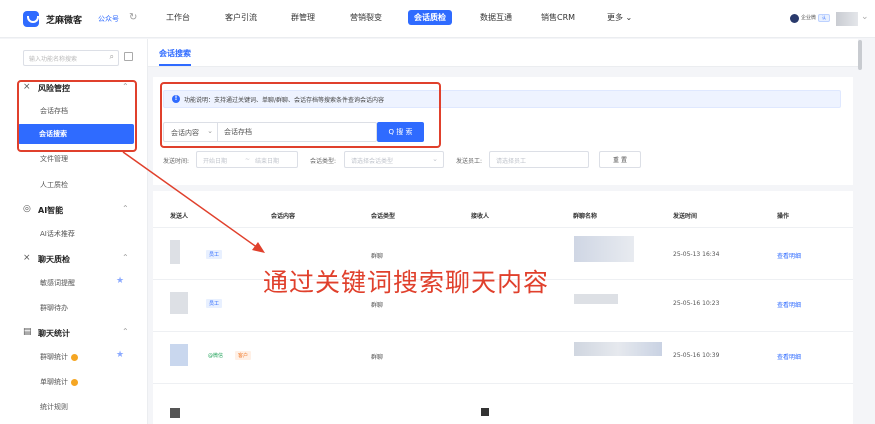 This screenshot has height=424, width=875. What do you see at coordinates (54, 259) in the screenshot?
I see `sidebar-group-label: 聊天质检` at bounding box center [54, 259].